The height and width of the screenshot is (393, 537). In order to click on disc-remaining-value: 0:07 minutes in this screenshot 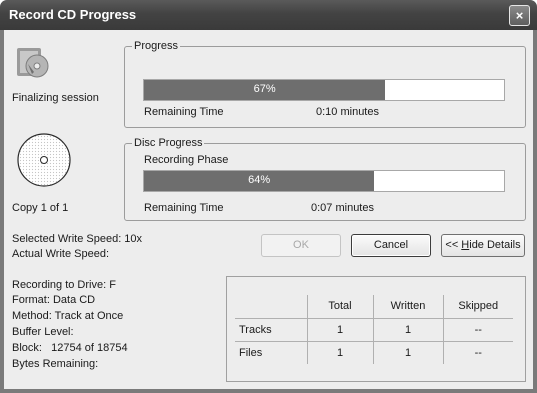, I will do `click(342, 208)`.